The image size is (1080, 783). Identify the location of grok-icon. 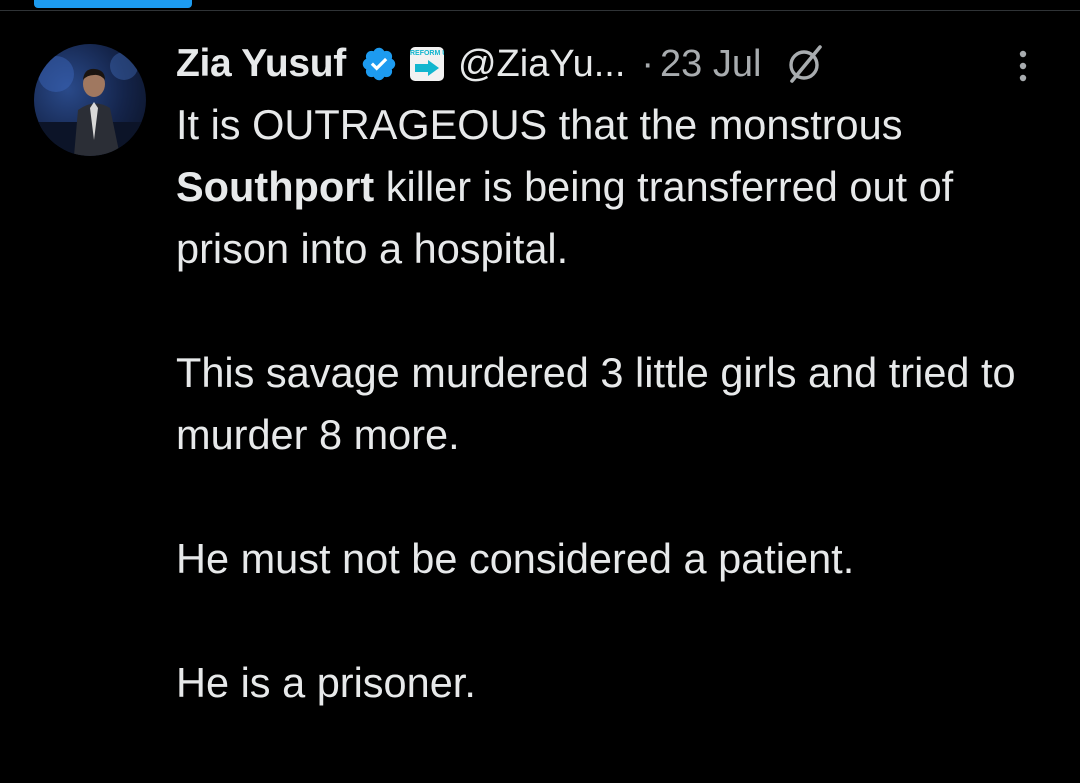
(805, 64).